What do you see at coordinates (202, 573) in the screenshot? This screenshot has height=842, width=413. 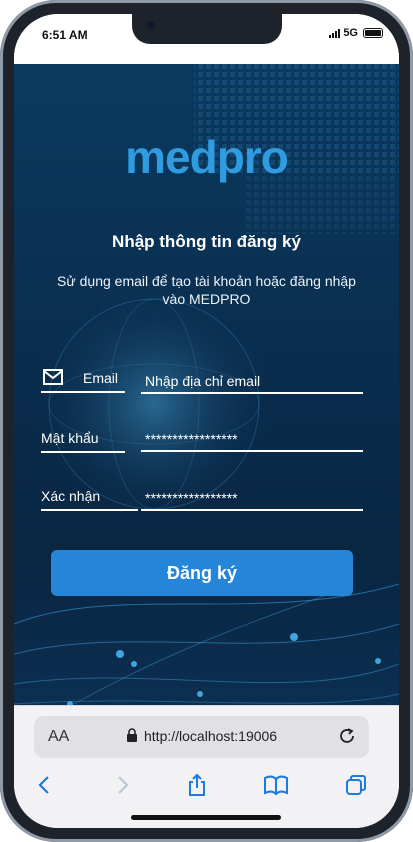 I see `register-button: Đăng ký` at bounding box center [202, 573].